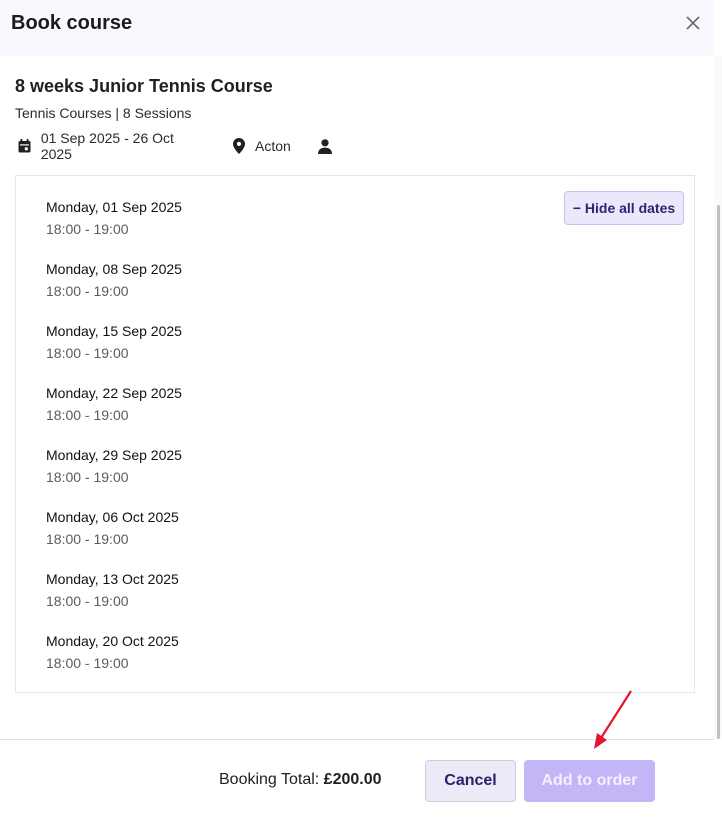  I want to click on session-item: Monday, 06 Oct 2025 18:00 - 19:00, so click(112, 528).